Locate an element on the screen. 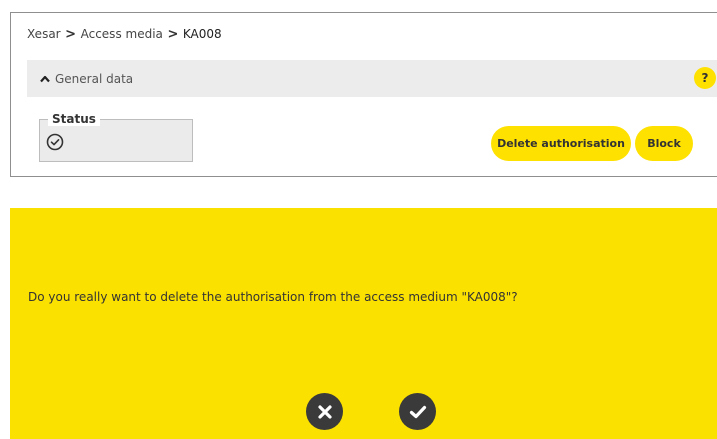 This screenshot has height=439, width=717. x-icon is located at coordinates (325, 412).